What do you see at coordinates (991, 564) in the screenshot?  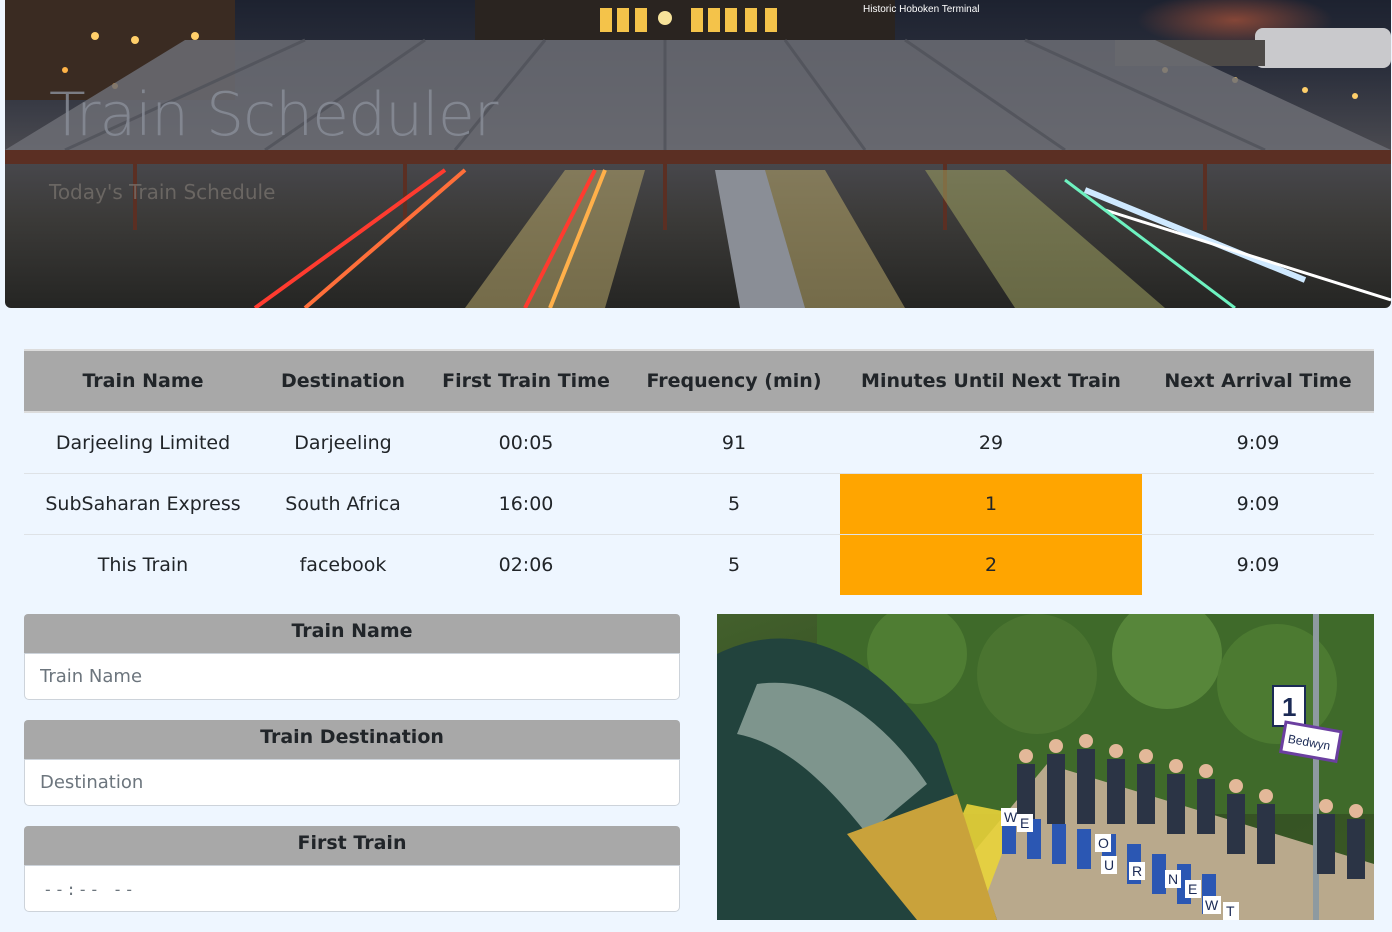 I see `cell-minutes-until-next: 2` at bounding box center [991, 564].